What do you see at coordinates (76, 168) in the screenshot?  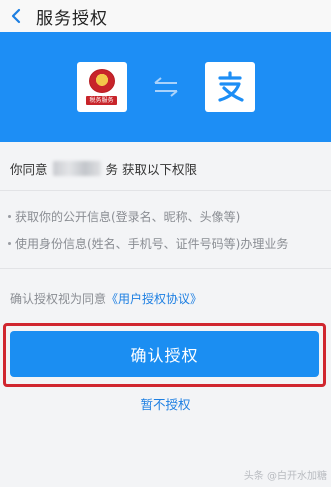 I see `redacted-app-name` at bounding box center [76, 168].